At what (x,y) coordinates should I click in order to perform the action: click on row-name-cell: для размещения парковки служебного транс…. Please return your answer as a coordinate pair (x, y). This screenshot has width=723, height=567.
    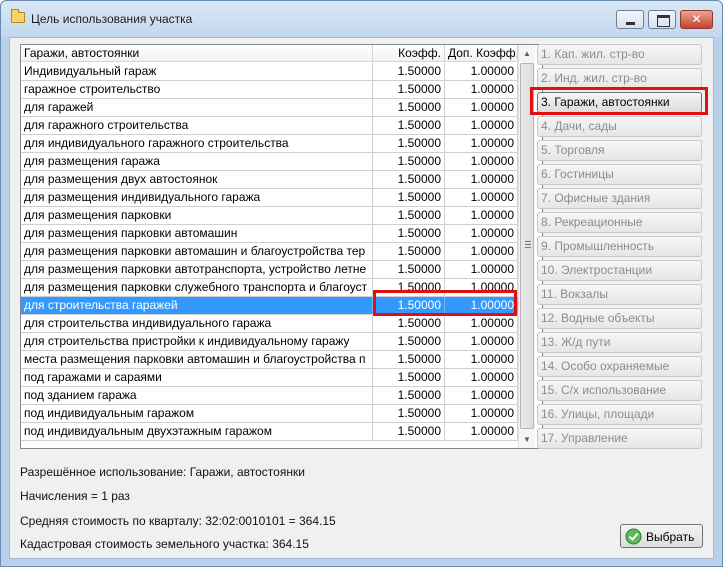
    Looking at the image, I should click on (197, 287).